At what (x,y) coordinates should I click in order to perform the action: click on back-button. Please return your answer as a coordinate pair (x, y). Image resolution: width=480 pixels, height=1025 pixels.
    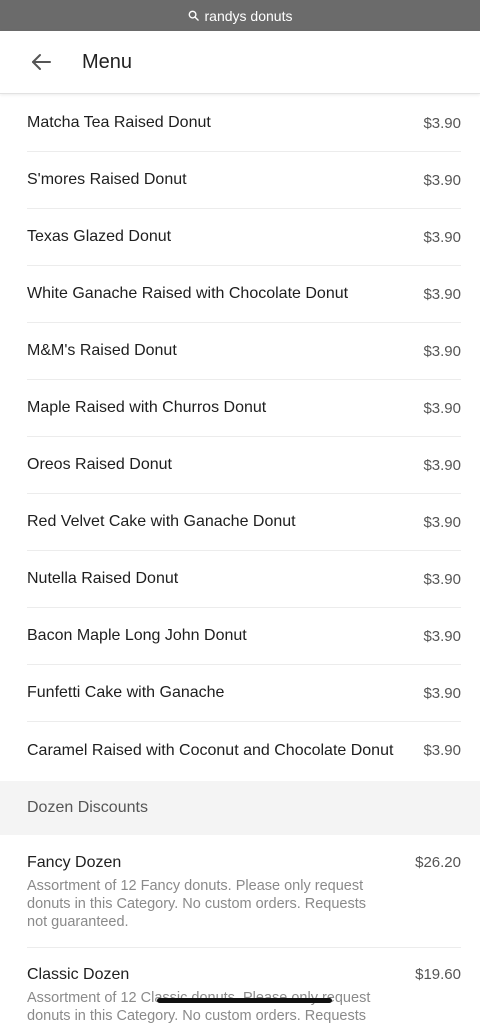
    Looking at the image, I should click on (41, 62).